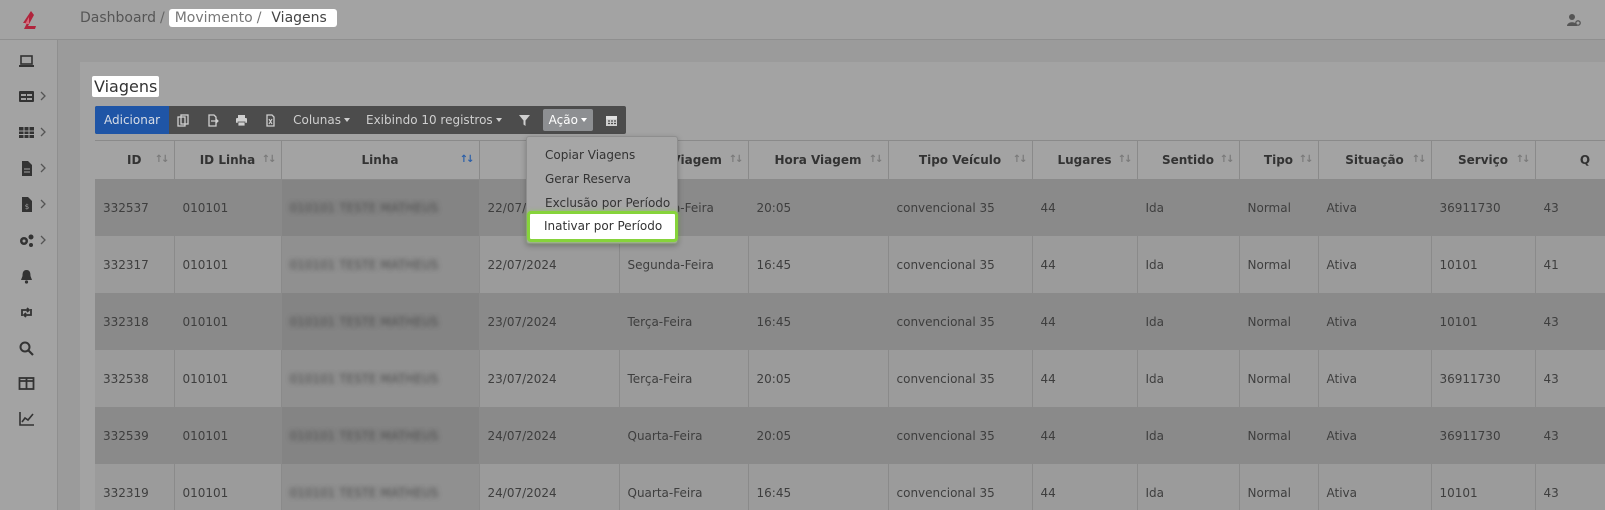  I want to click on column-header: ID ↑↓, so click(135, 160).